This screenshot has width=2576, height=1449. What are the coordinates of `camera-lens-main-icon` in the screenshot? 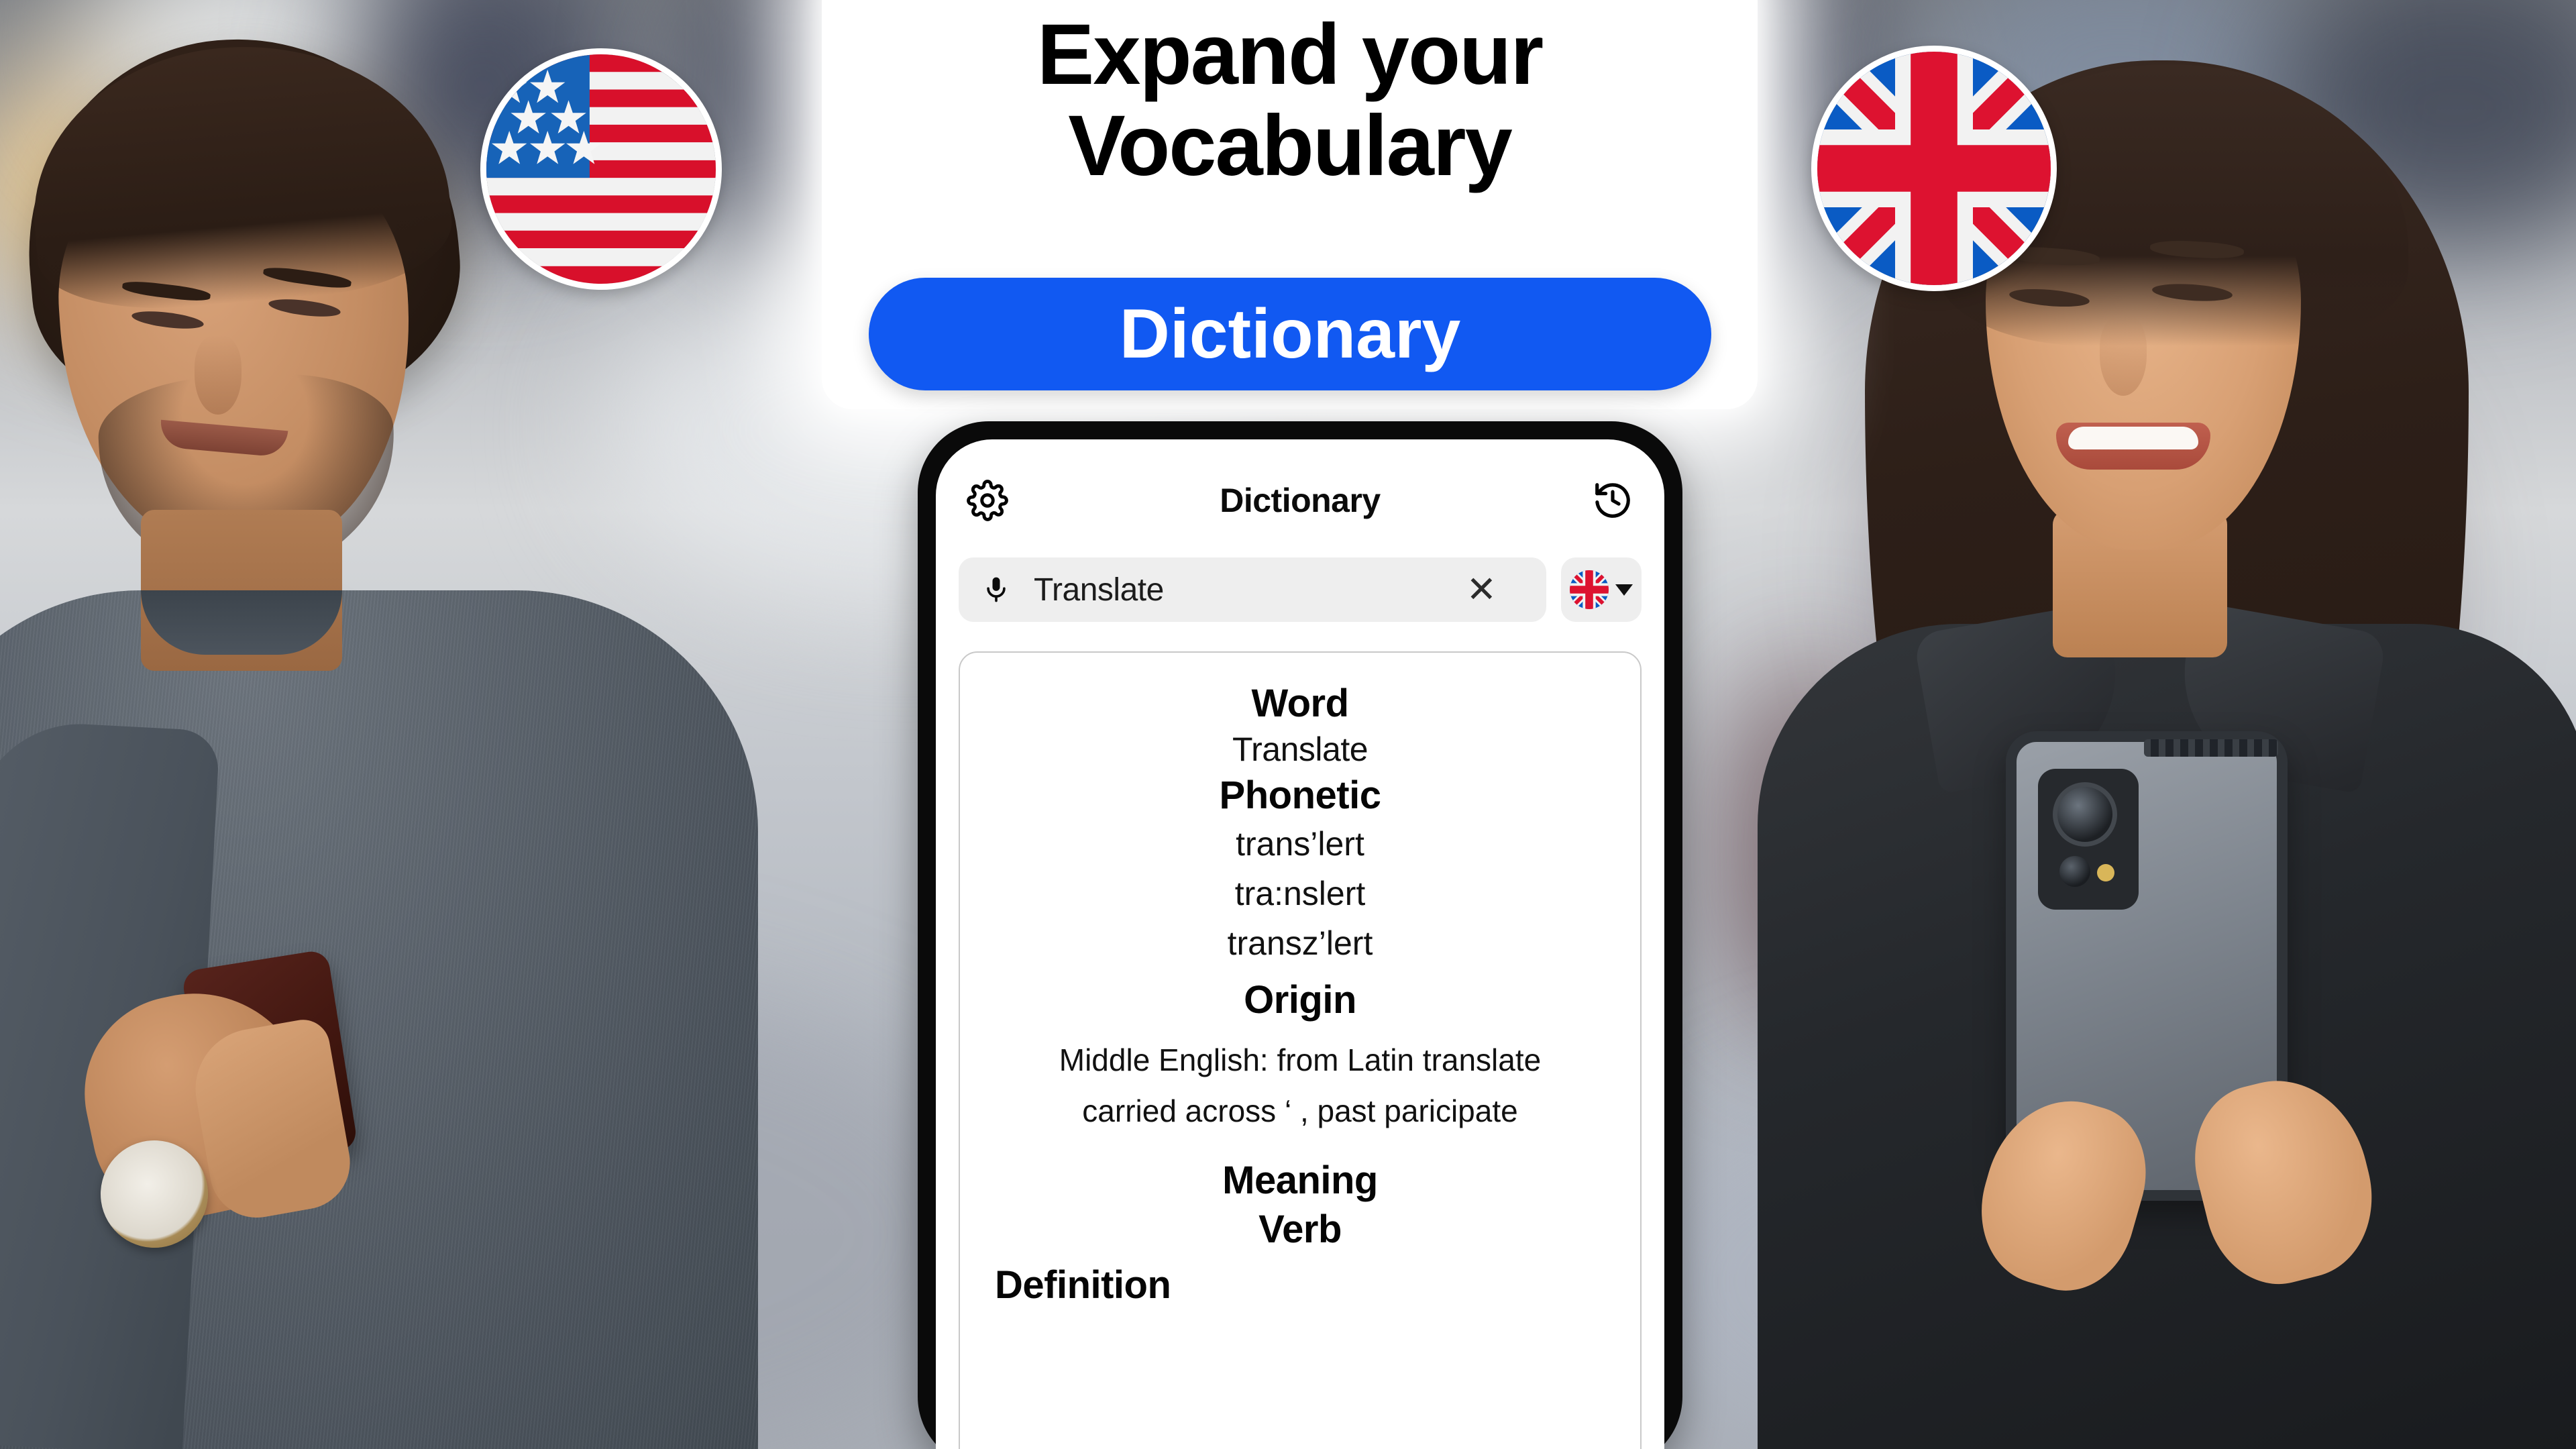 It's located at (2085, 814).